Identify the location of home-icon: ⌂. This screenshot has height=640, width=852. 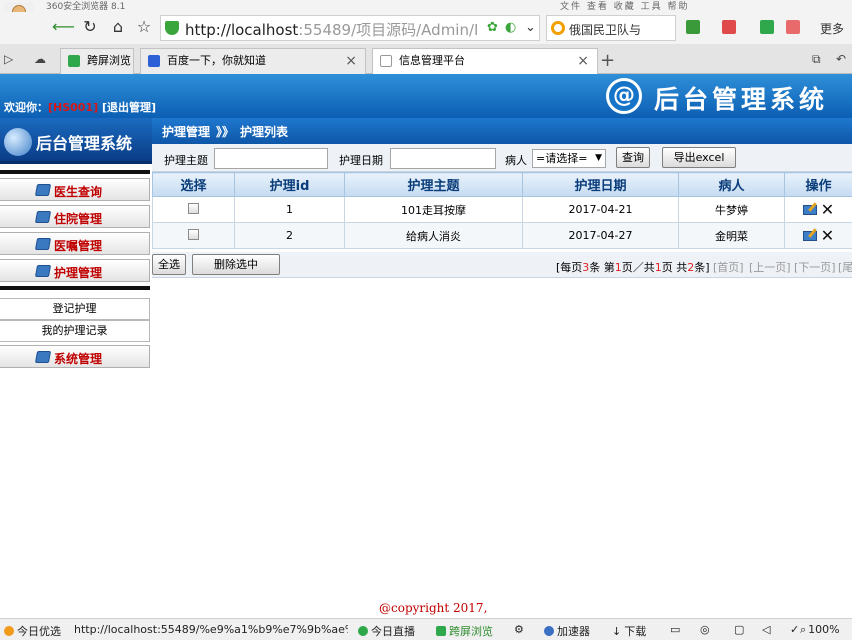
(118, 27).